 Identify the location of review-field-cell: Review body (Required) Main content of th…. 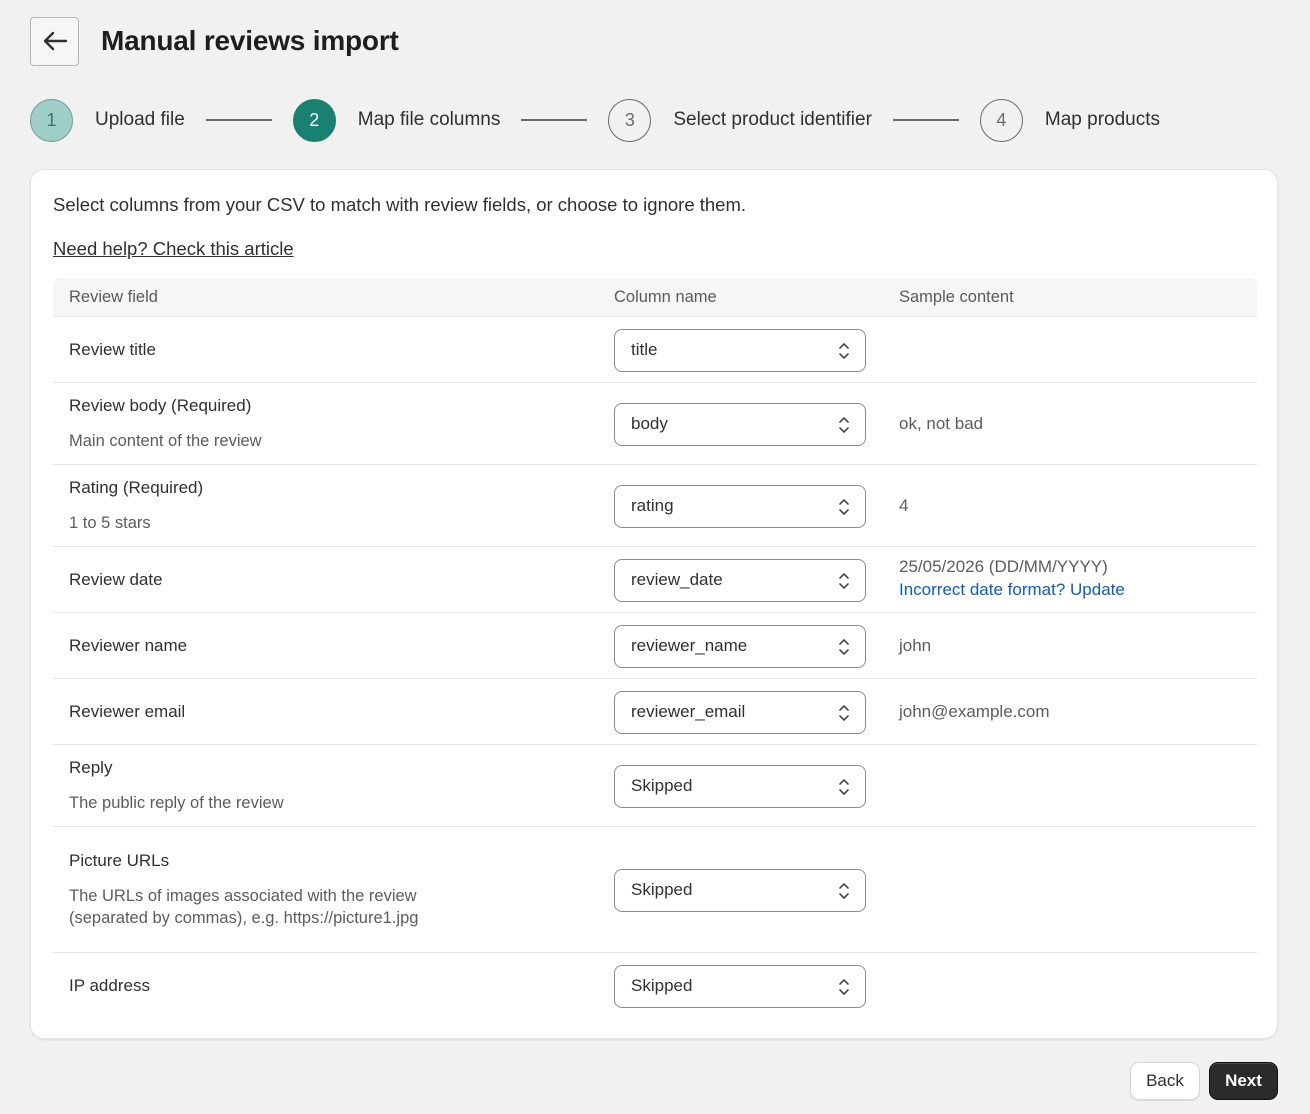
(249, 423).